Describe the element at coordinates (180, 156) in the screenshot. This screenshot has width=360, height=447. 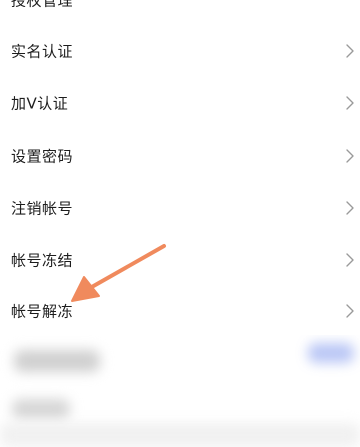
I see `menu-item-set-password: 设置密码` at that location.